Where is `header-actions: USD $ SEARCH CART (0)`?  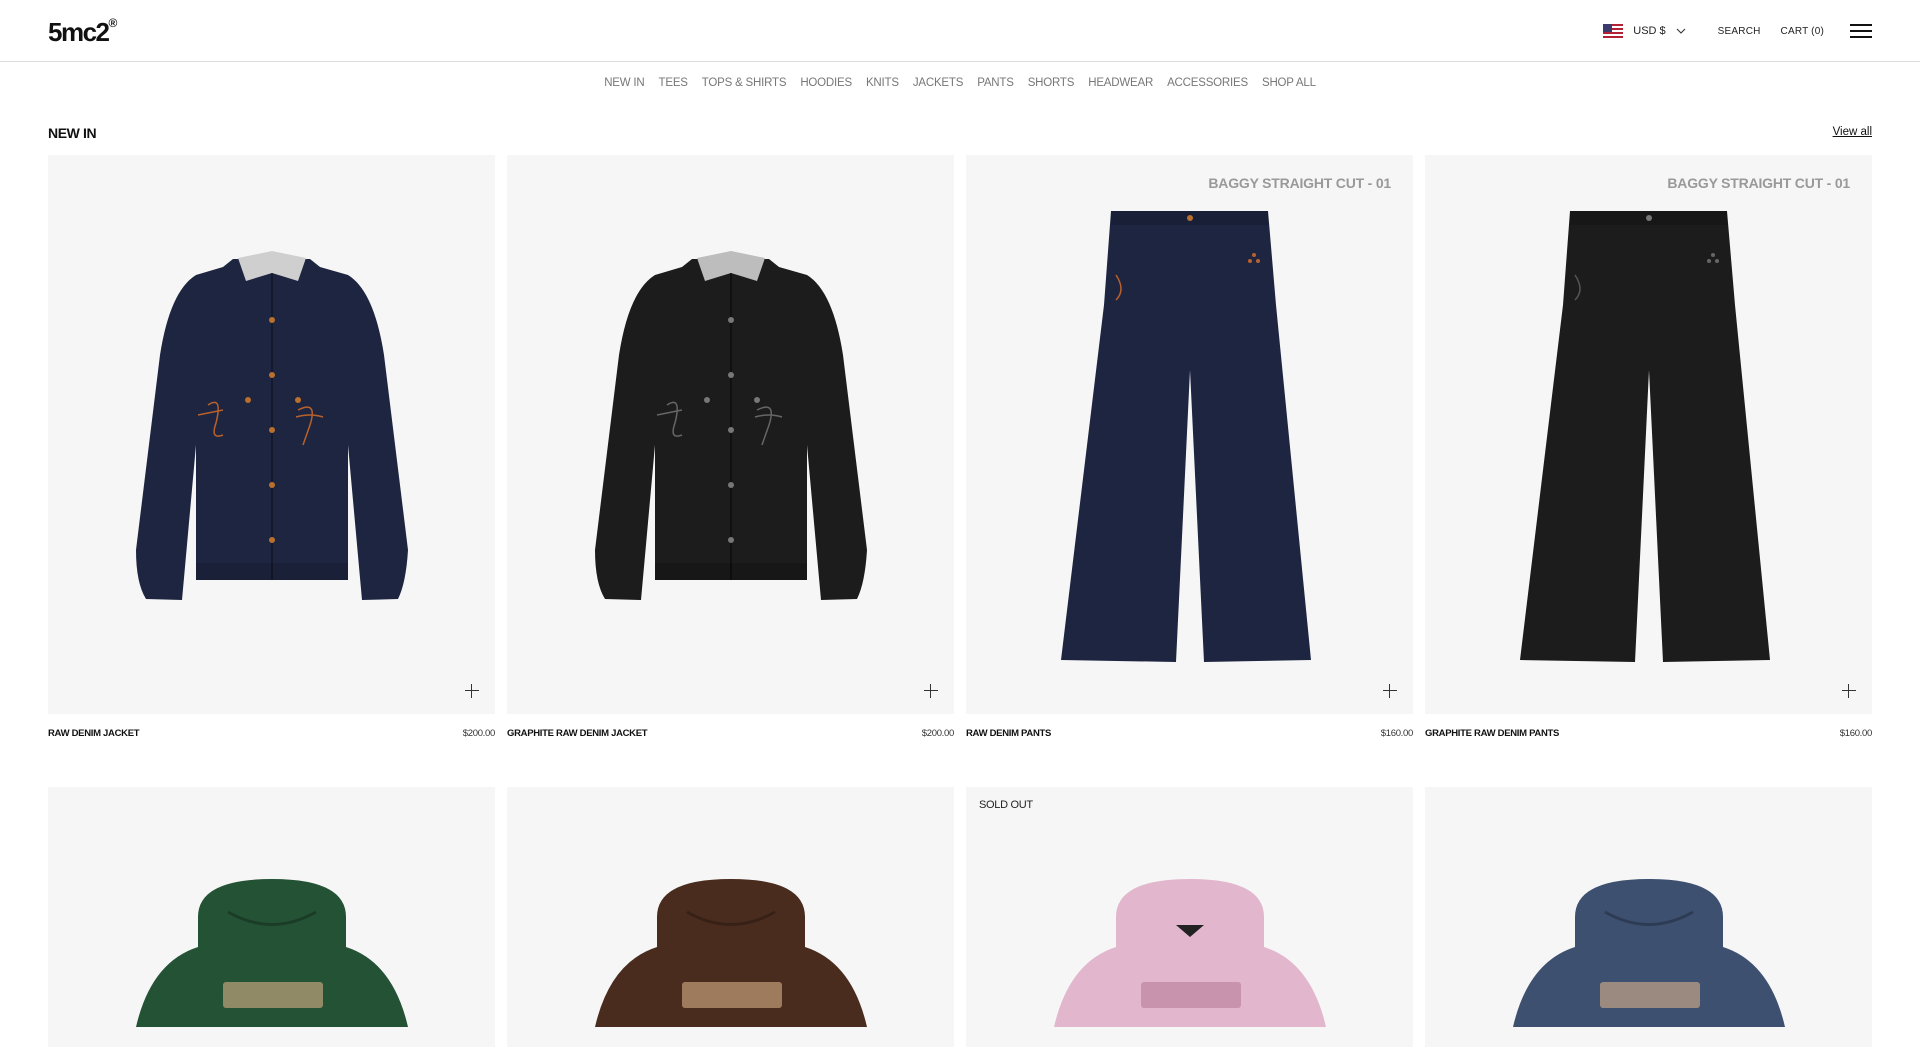 header-actions: USD $ SEARCH CART (0) is located at coordinates (1737, 31).